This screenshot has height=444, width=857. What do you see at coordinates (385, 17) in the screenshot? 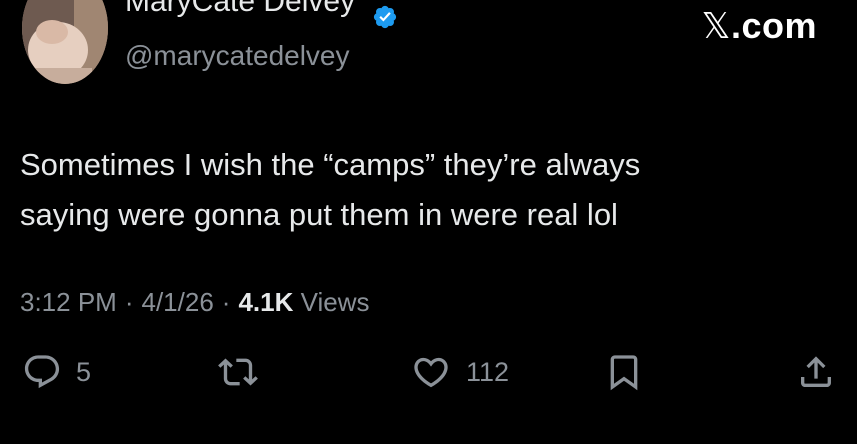
I see `verified-badge-icon` at bounding box center [385, 17].